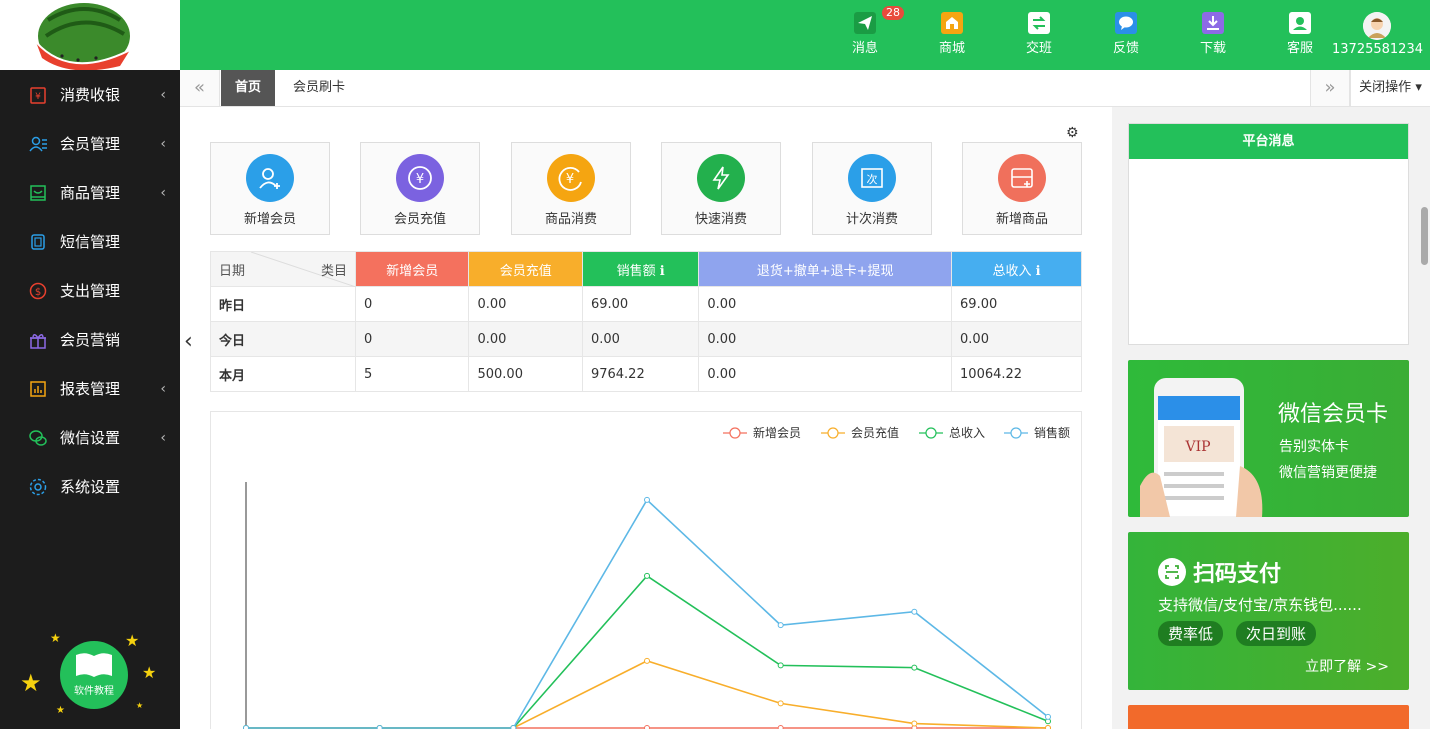 The width and height of the screenshot is (1430, 729). Describe the element at coordinates (283, 374) in the screenshot. I see `row-label: 本月` at that location.